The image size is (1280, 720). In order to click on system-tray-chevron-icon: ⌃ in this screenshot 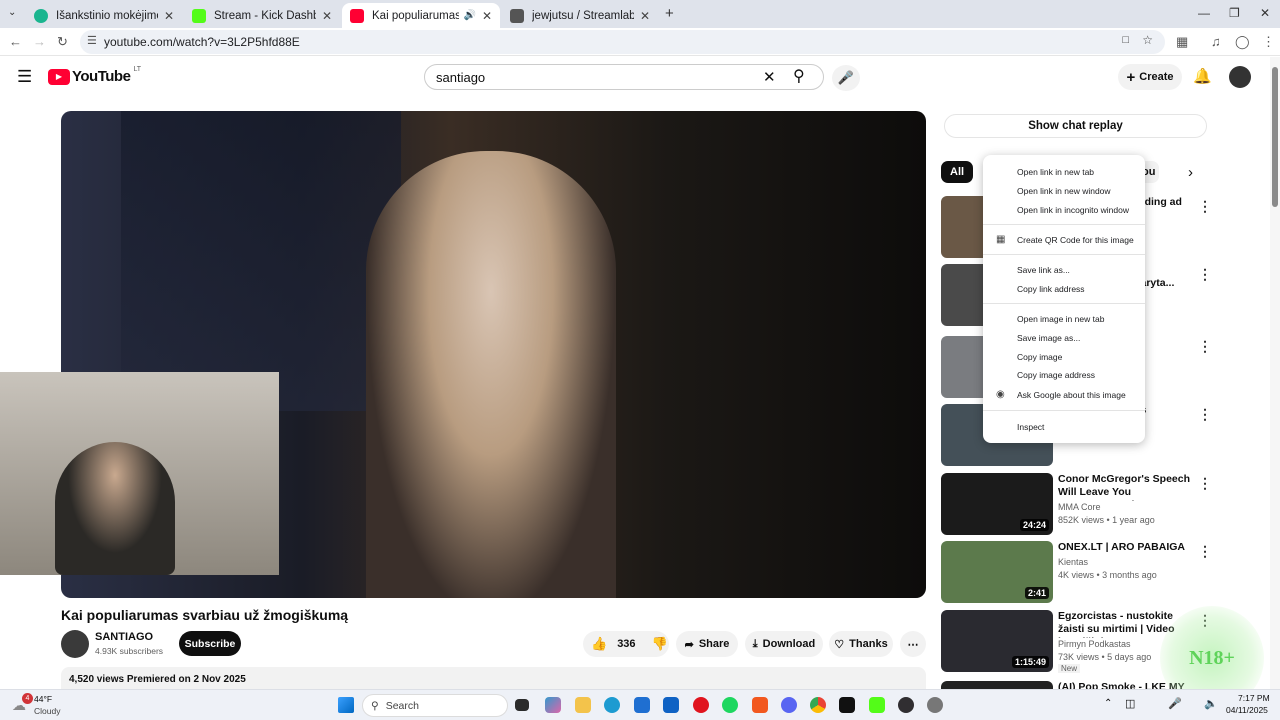, I will do `click(1108, 703)`.